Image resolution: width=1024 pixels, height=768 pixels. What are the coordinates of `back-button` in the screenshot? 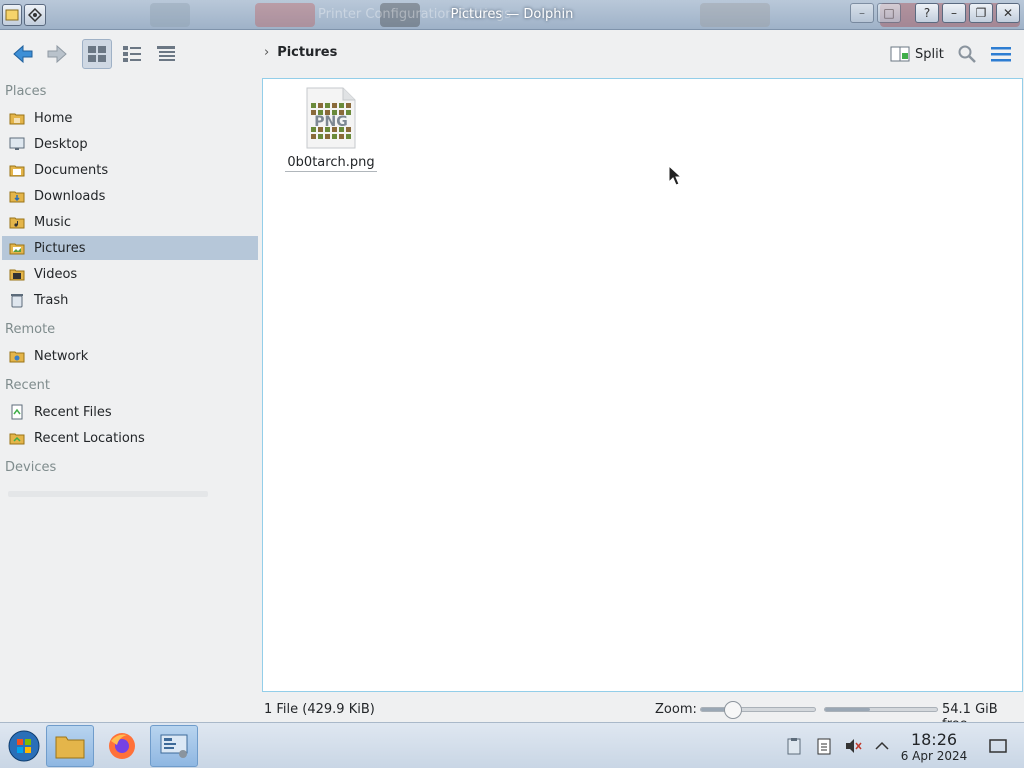 It's located at (23, 54).